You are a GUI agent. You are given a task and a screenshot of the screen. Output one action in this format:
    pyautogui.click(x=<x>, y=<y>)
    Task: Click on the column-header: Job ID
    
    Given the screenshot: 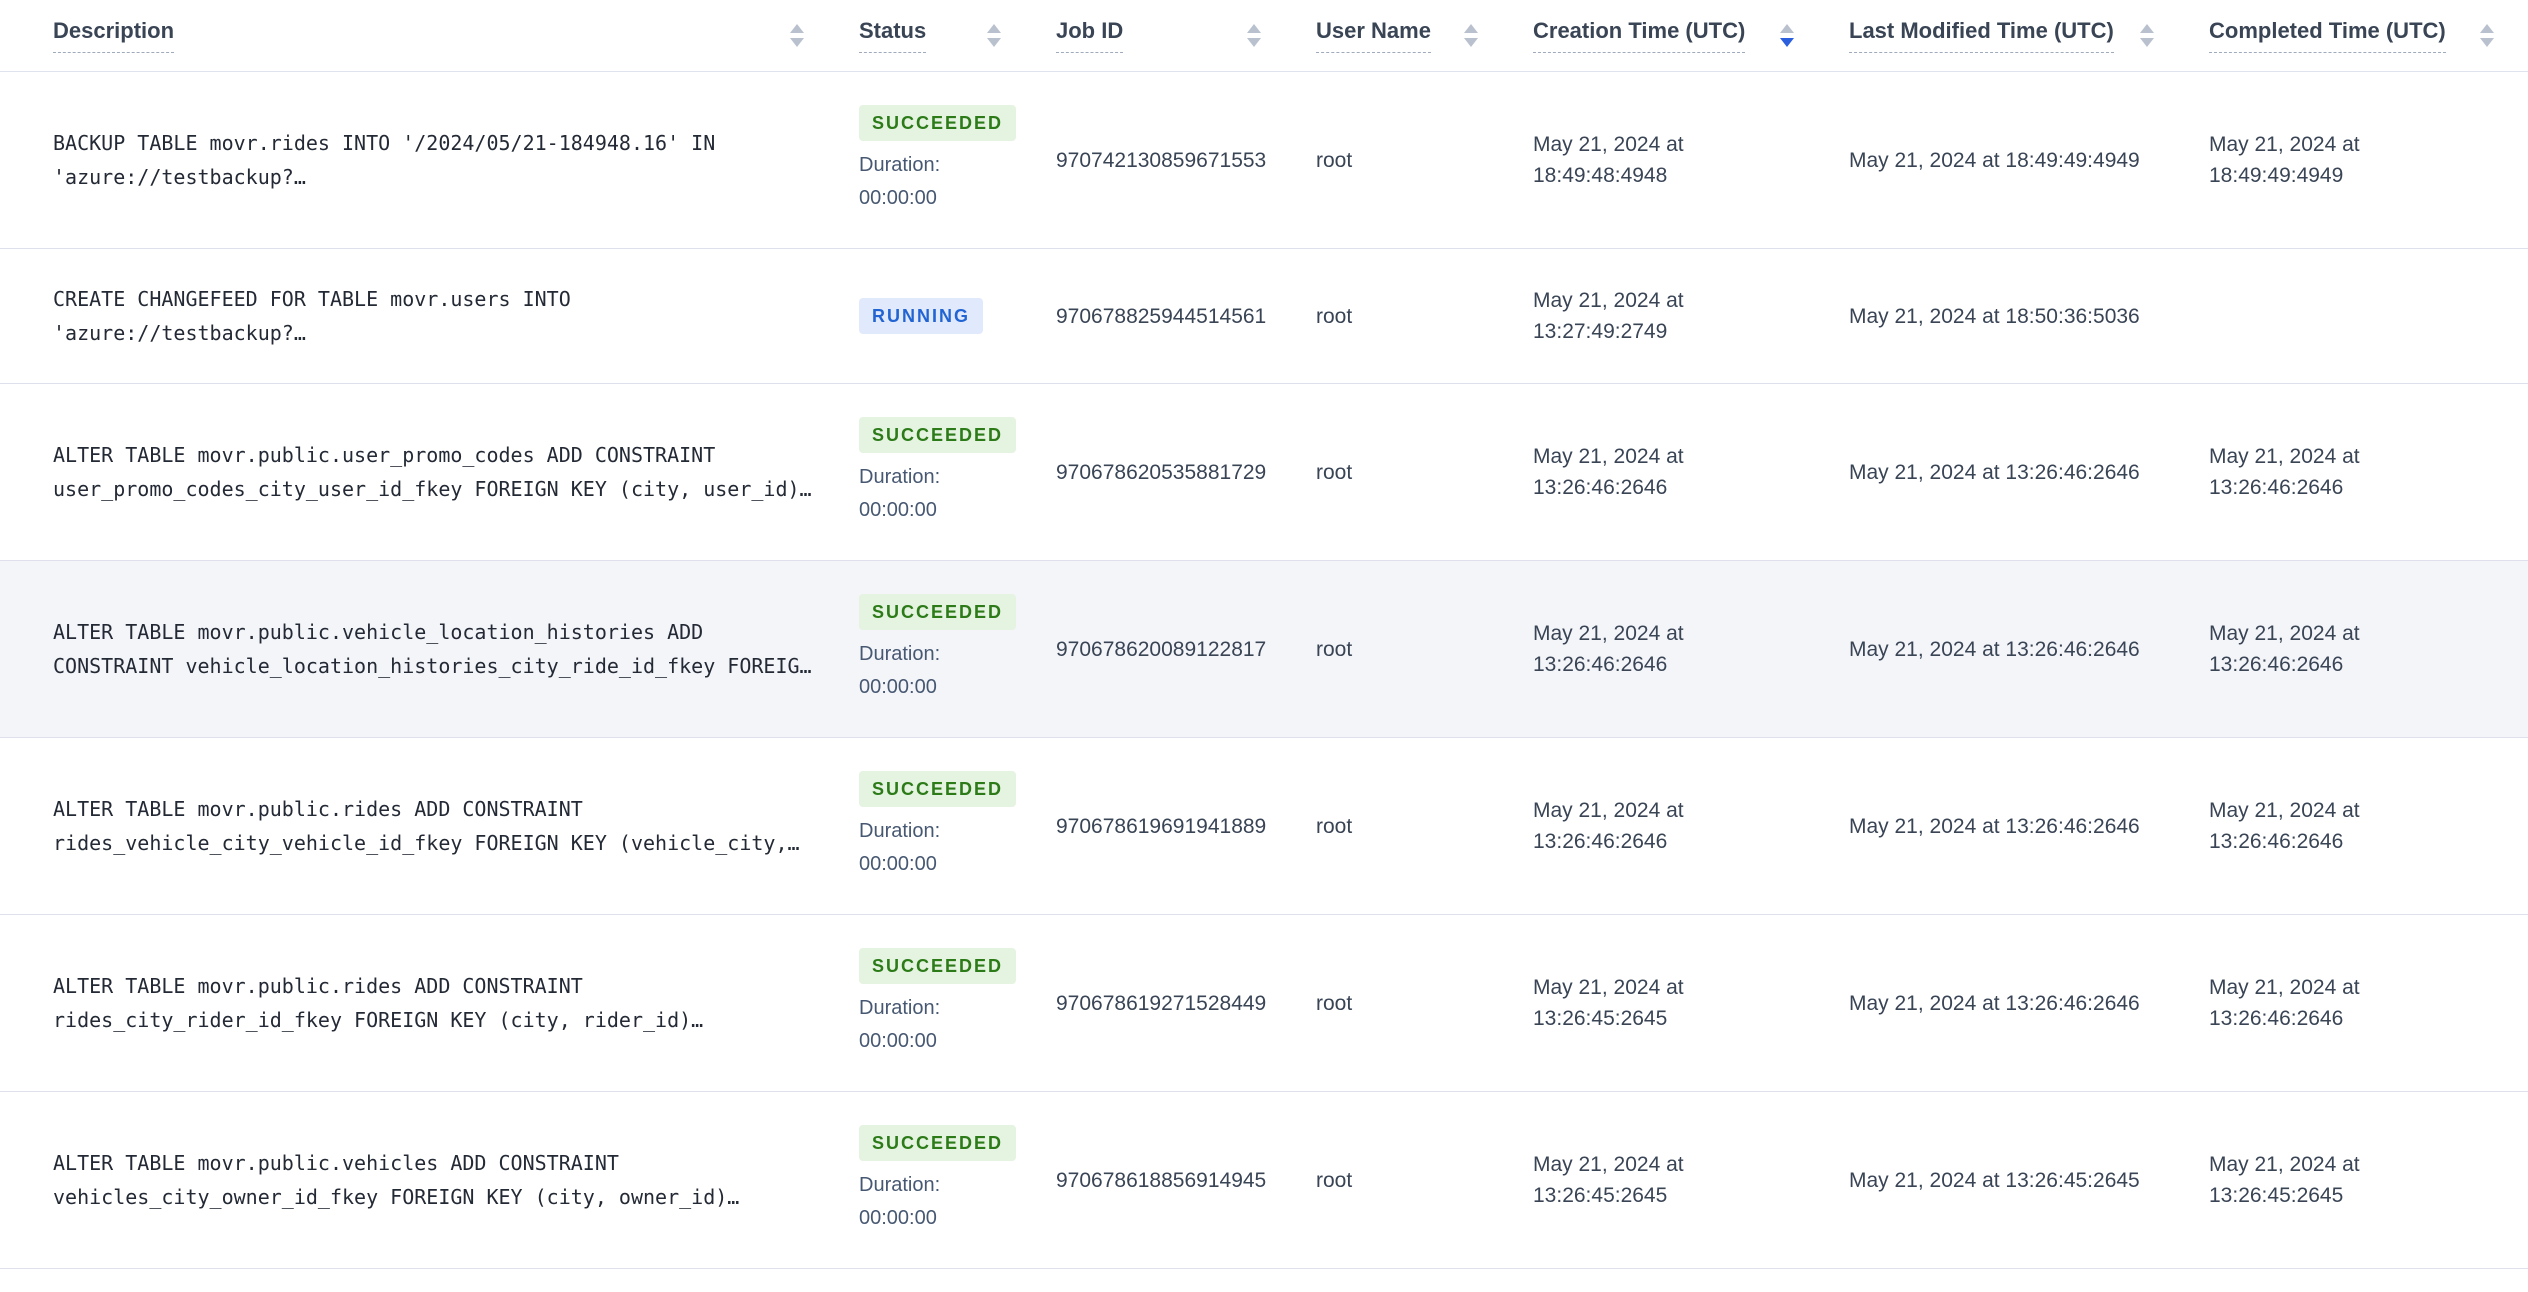 What is the action you would take?
    pyautogui.click(x=1186, y=35)
    